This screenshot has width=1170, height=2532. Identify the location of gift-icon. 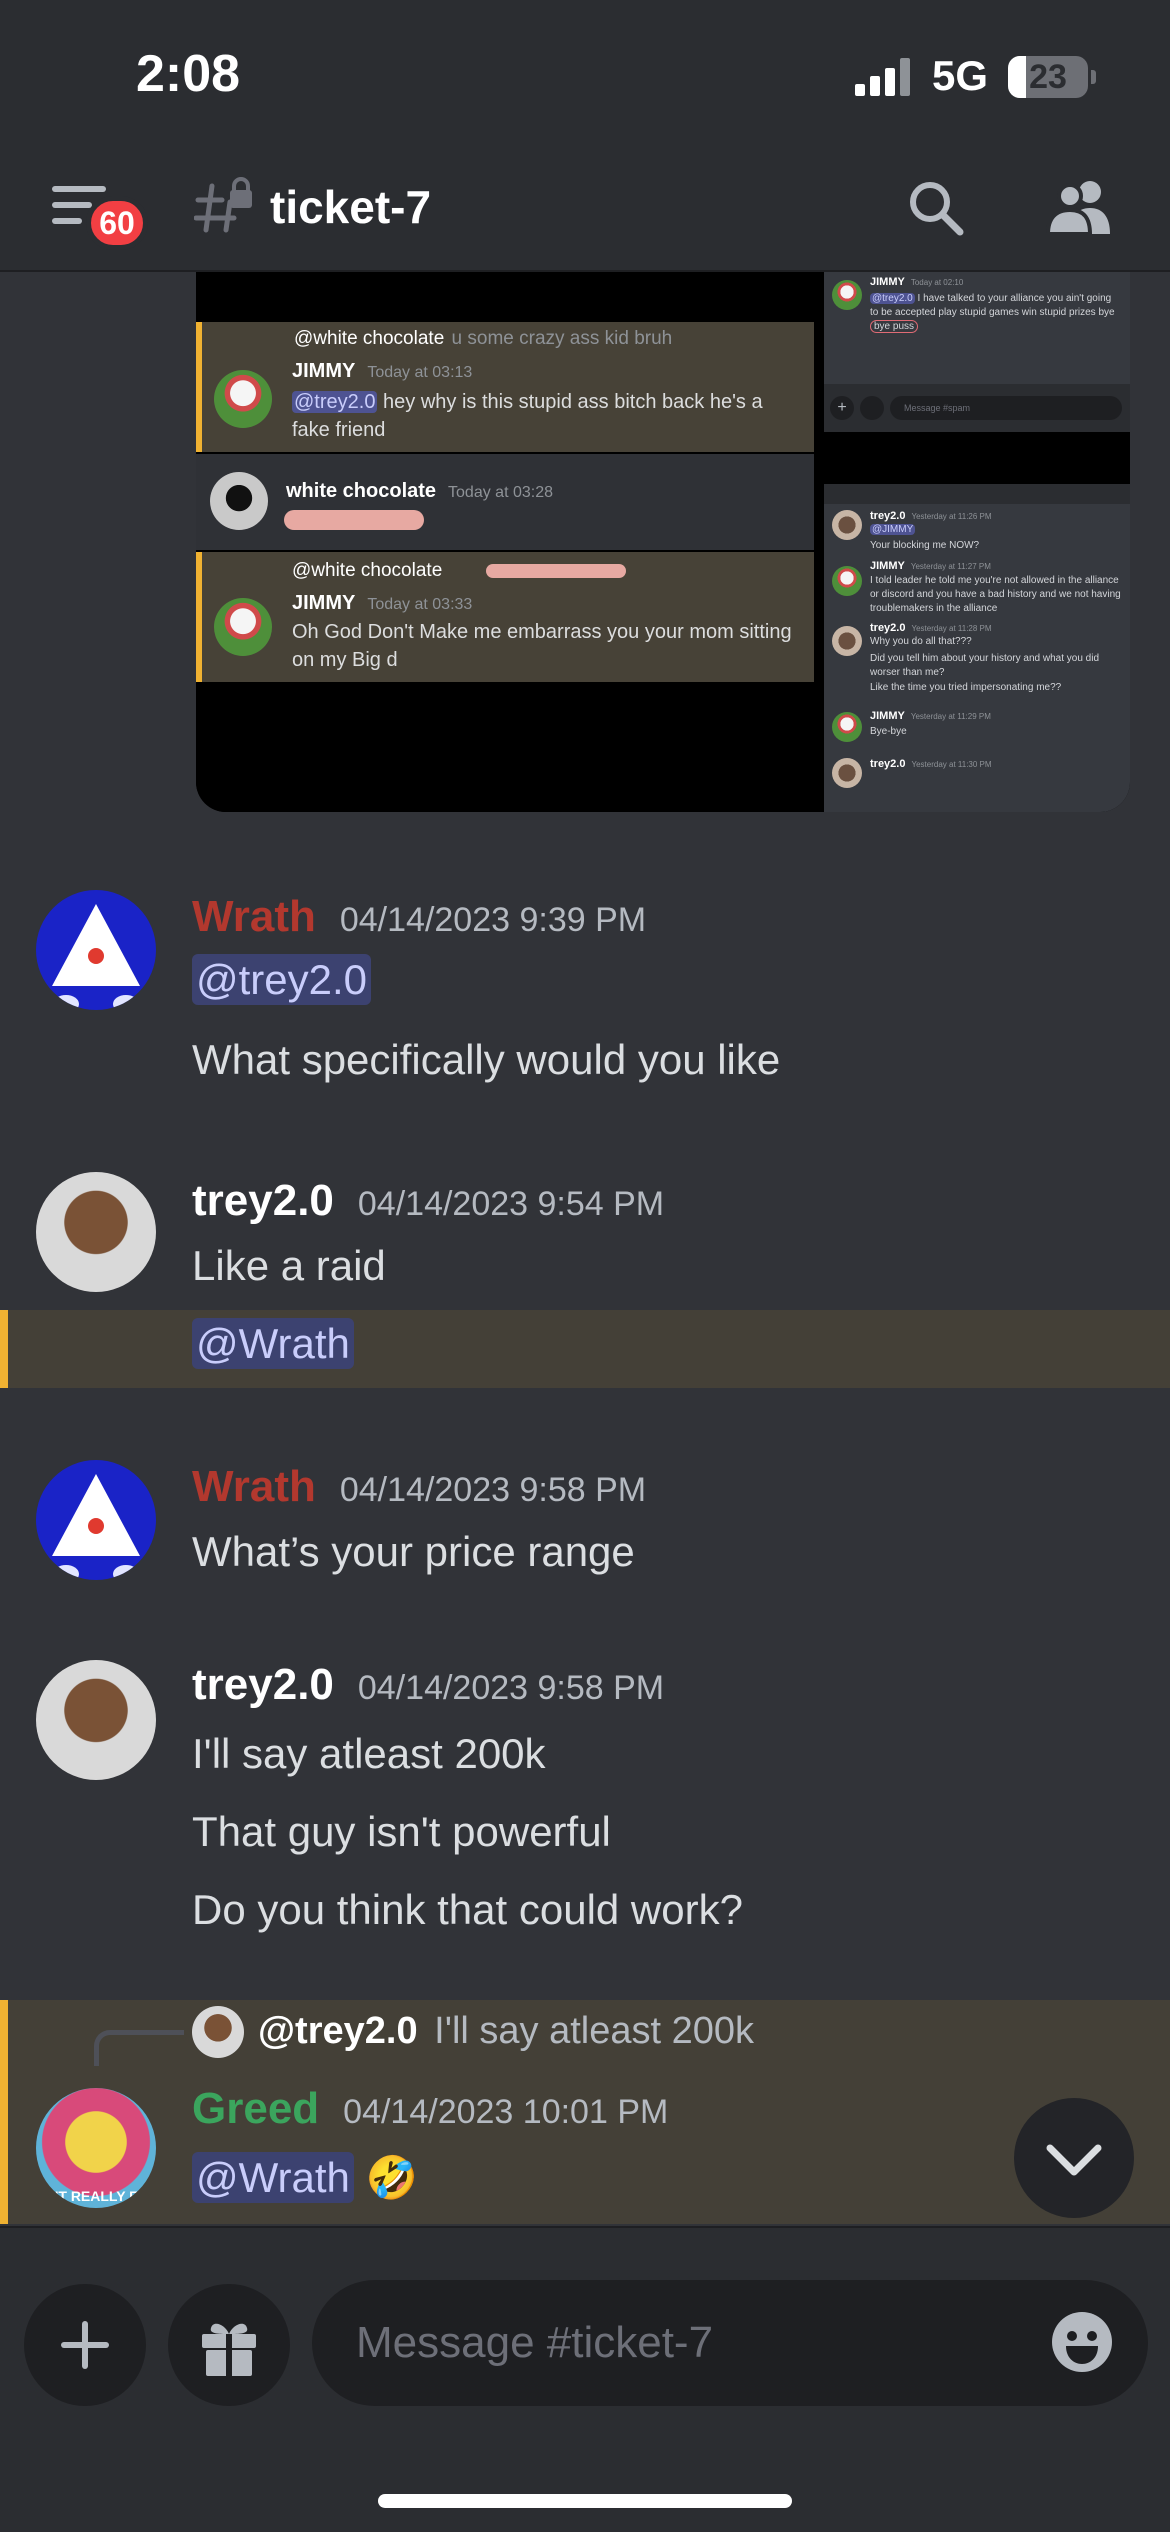
(229, 2349).